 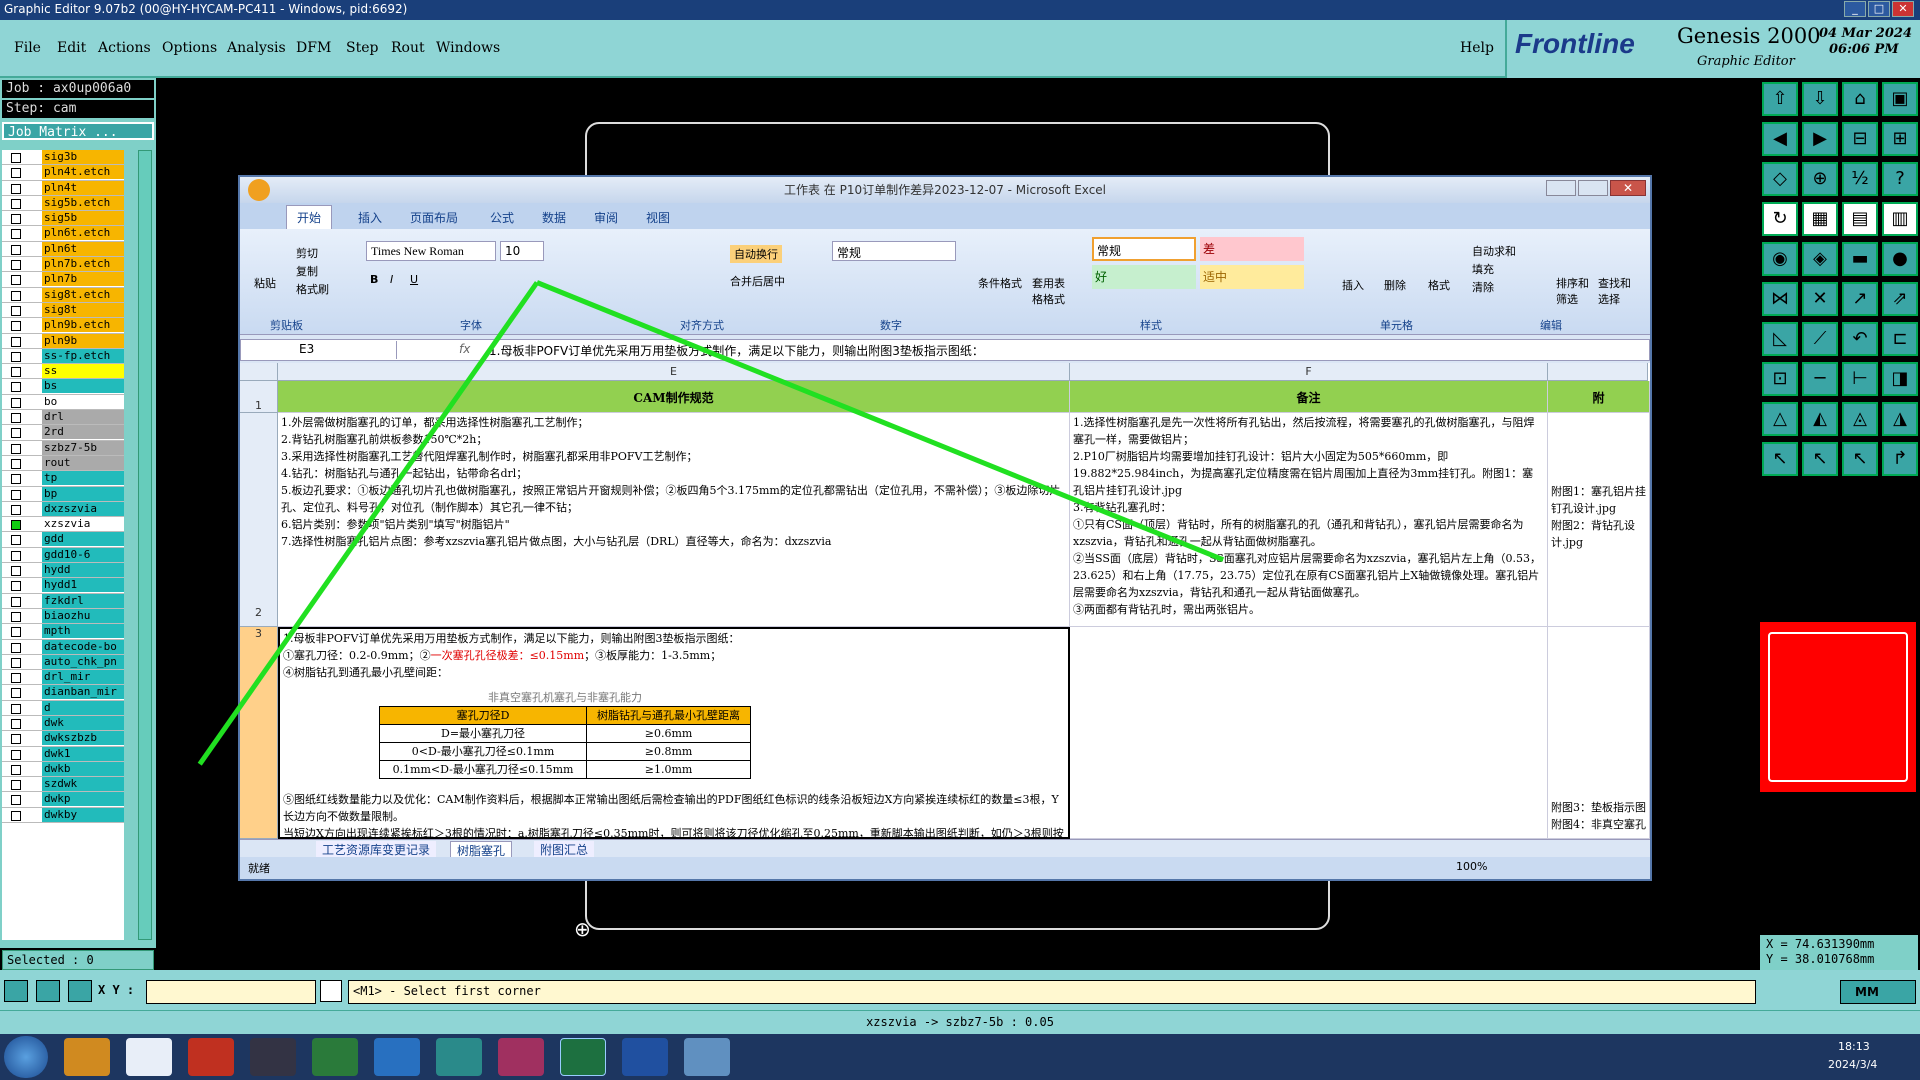 I want to click on layer-name: sig3b, so click(x=83, y=157).